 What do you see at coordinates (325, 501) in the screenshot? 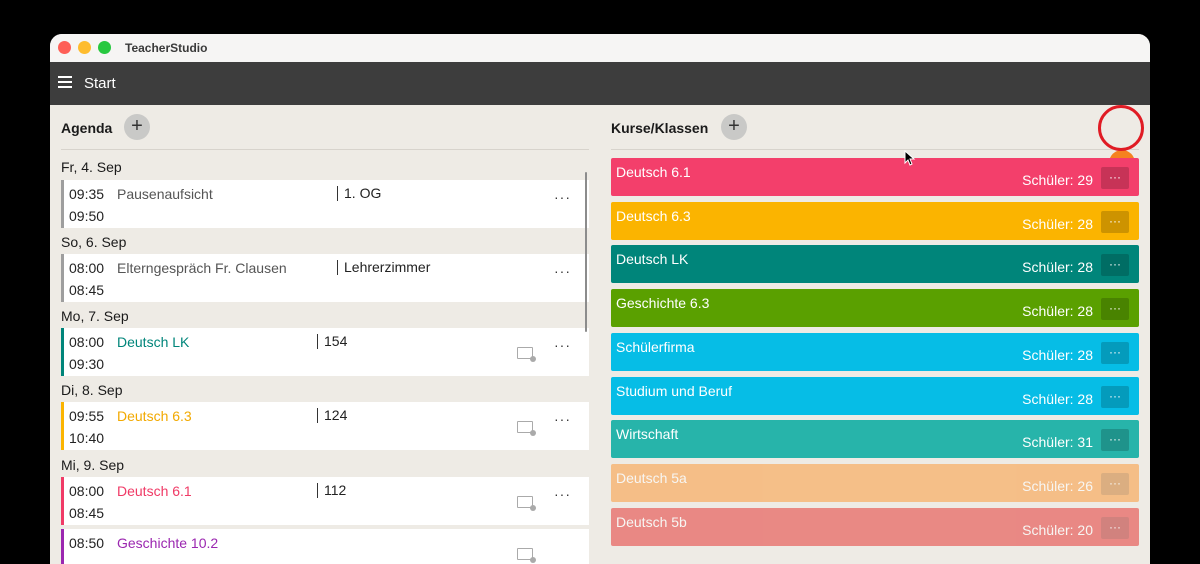
I see `agenda-entry: 08:00 08:45 Deutsch 6.1 112 ···` at bounding box center [325, 501].